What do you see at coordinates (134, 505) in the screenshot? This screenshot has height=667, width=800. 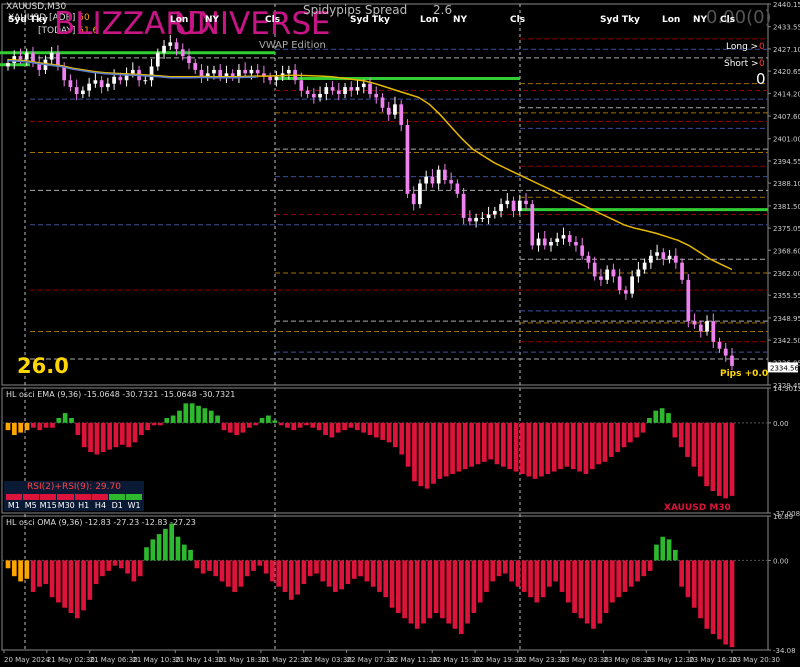 I see `tf-label-w1: W1` at bounding box center [134, 505].